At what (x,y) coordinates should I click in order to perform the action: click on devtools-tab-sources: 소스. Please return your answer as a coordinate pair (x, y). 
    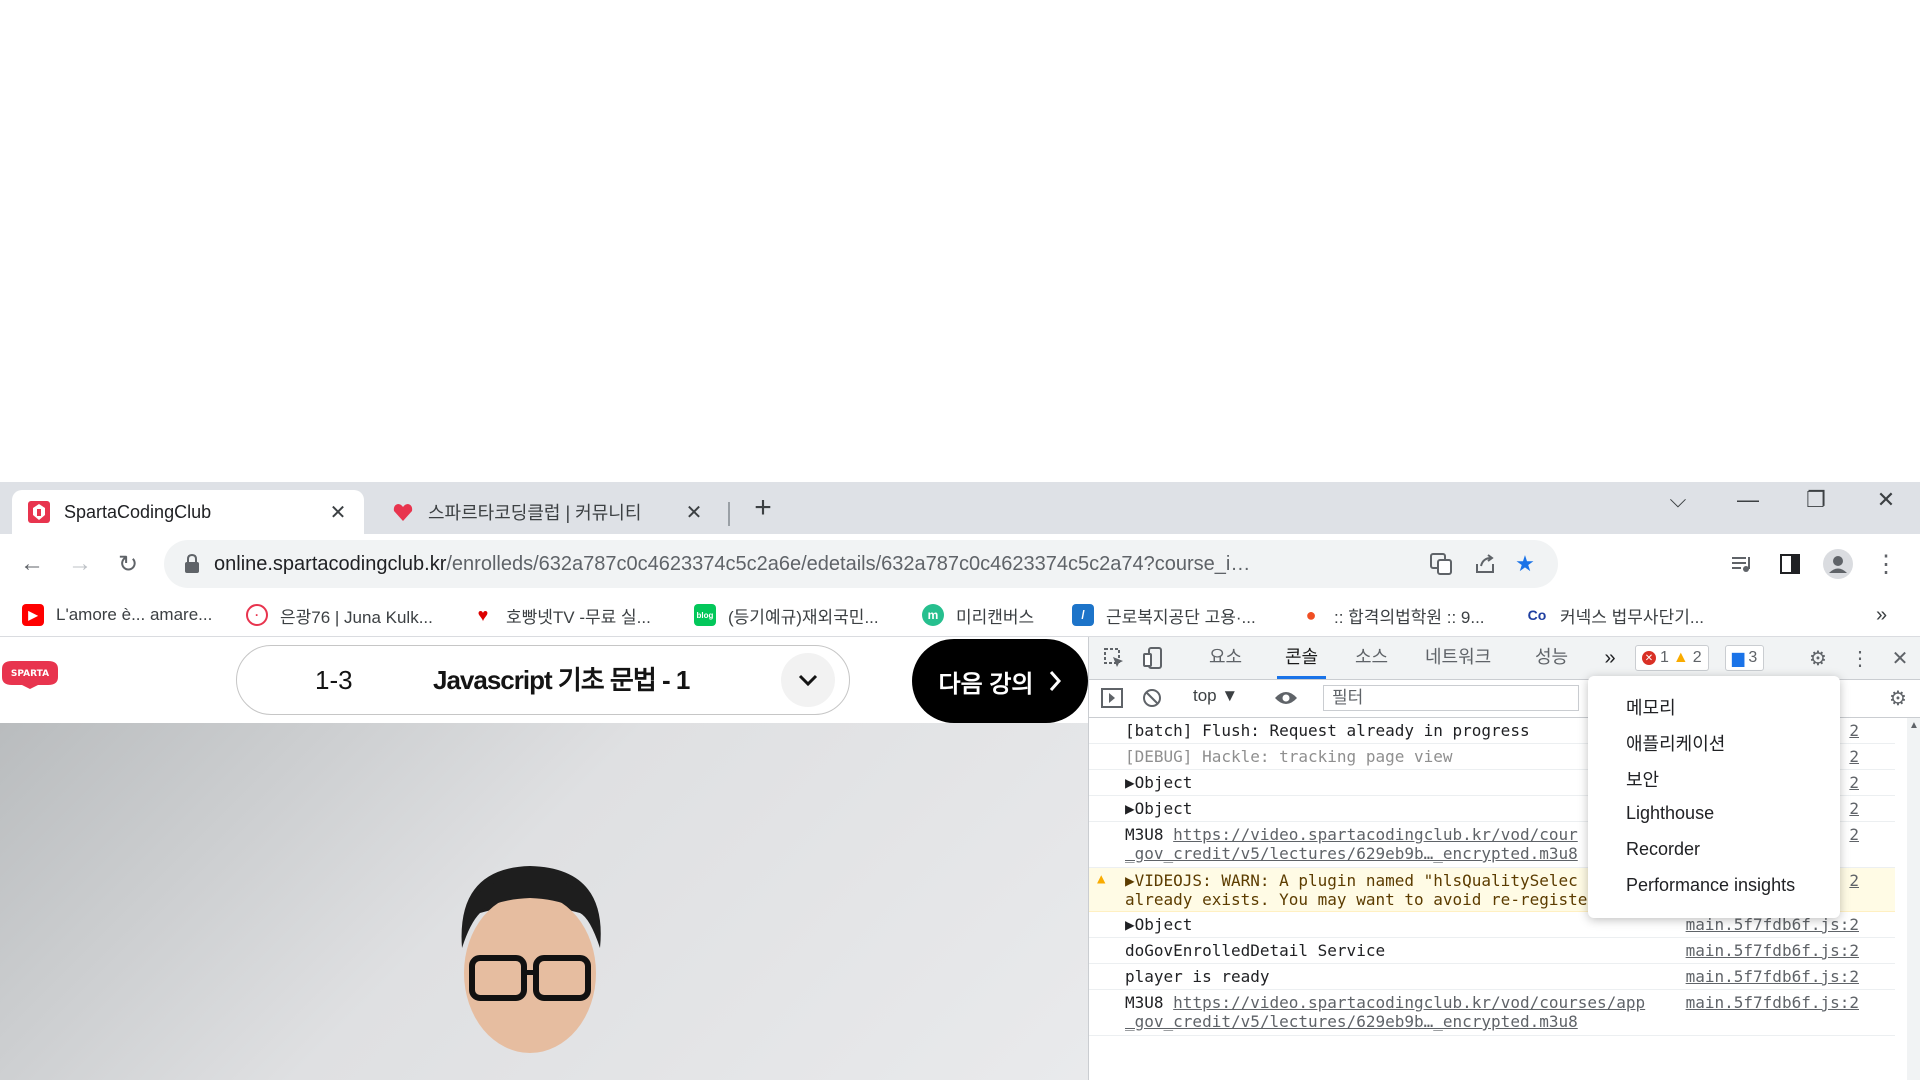
    Looking at the image, I should click on (1371, 658).